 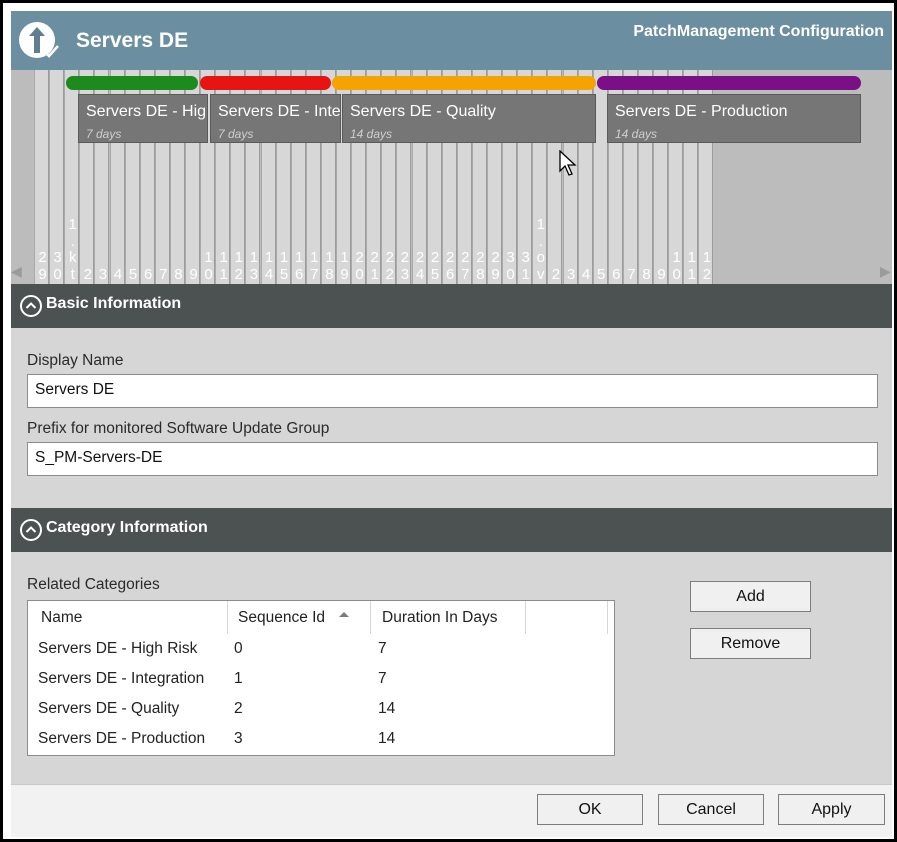 I want to click on timeline-day-label: 23, so click(x=405, y=266).